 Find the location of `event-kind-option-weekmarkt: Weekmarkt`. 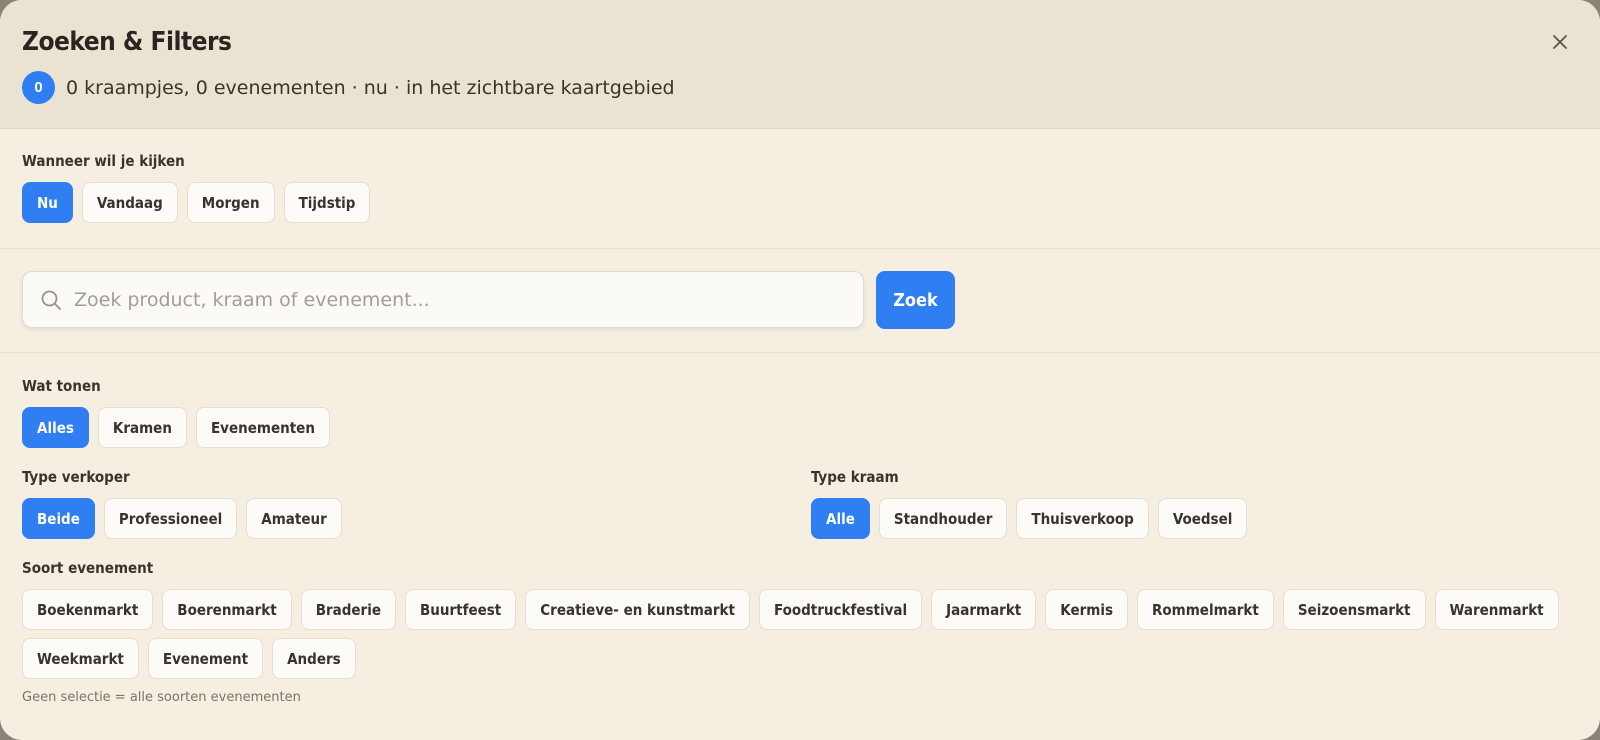

event-kind-option-weekmarkt: Weekmarkt is located at coordinates (80, 658).